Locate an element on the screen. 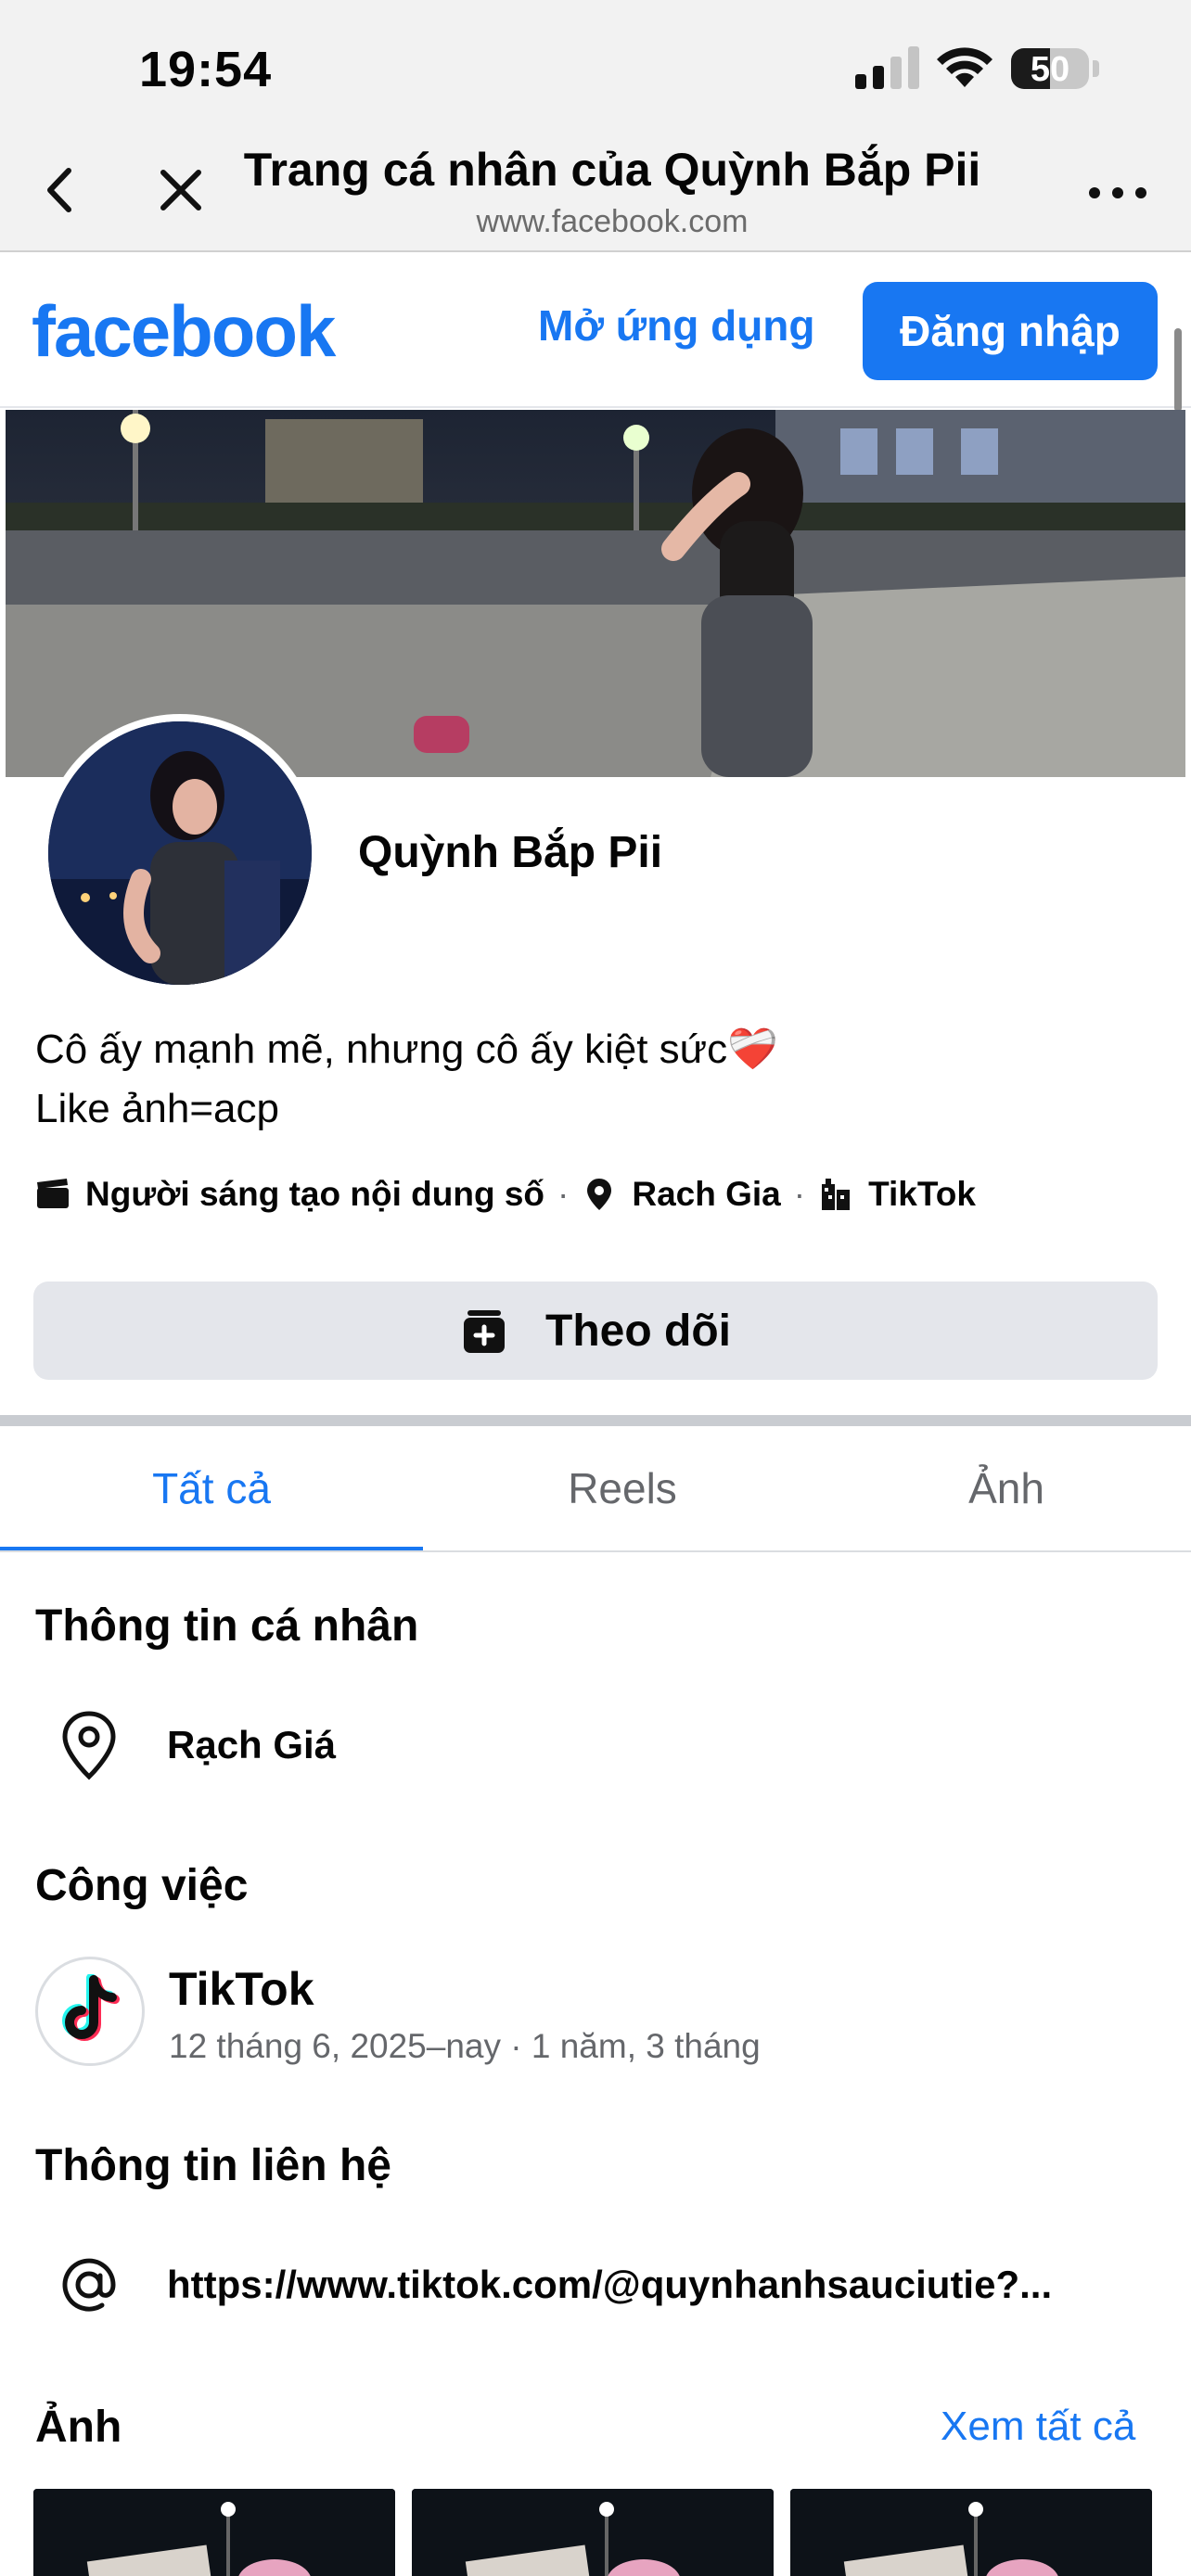 This screenshot has height=2576, width=1191. work-company: TikTok is located at coordinates (241, 1989).